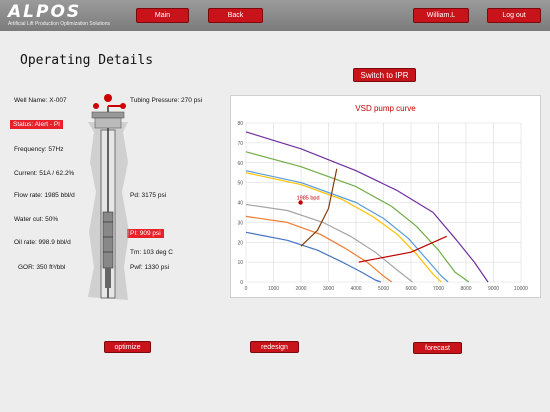 This screenshot has width=550, height=412. I want to click on user-button: William.L, so click(441, 15).